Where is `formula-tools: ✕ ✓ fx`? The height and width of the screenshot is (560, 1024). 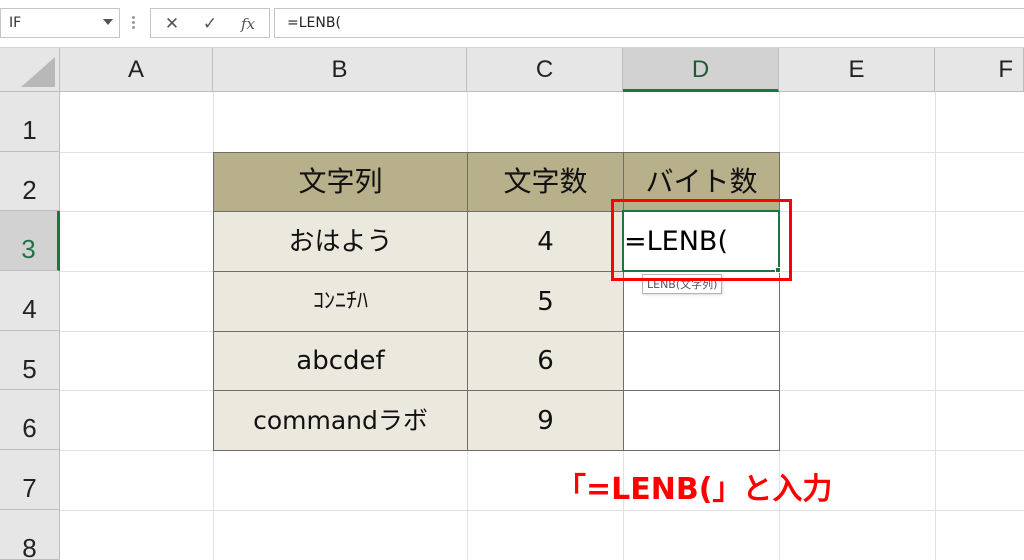
formula-tools: ✕ ✓ fx is located at coordinates (210, 23).